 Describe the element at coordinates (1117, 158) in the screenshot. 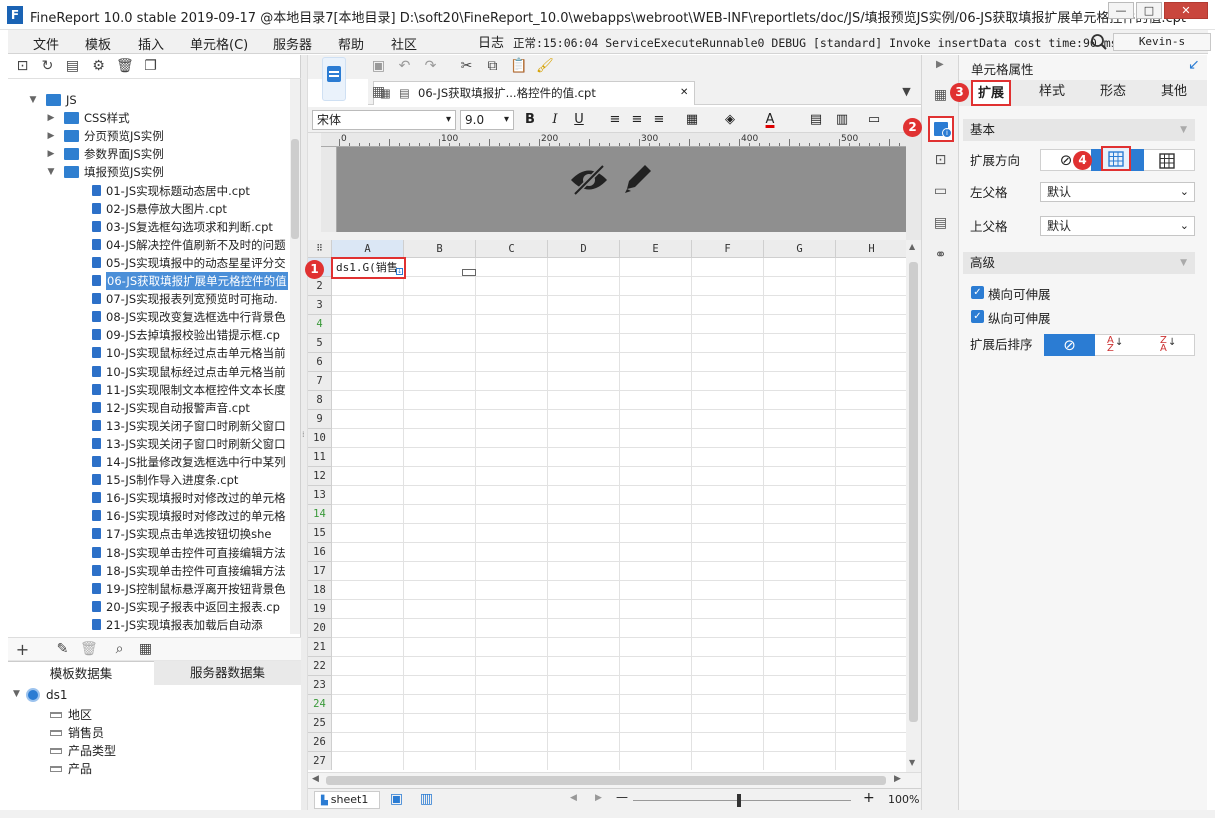

I see `vertical-expand-button` at that location.